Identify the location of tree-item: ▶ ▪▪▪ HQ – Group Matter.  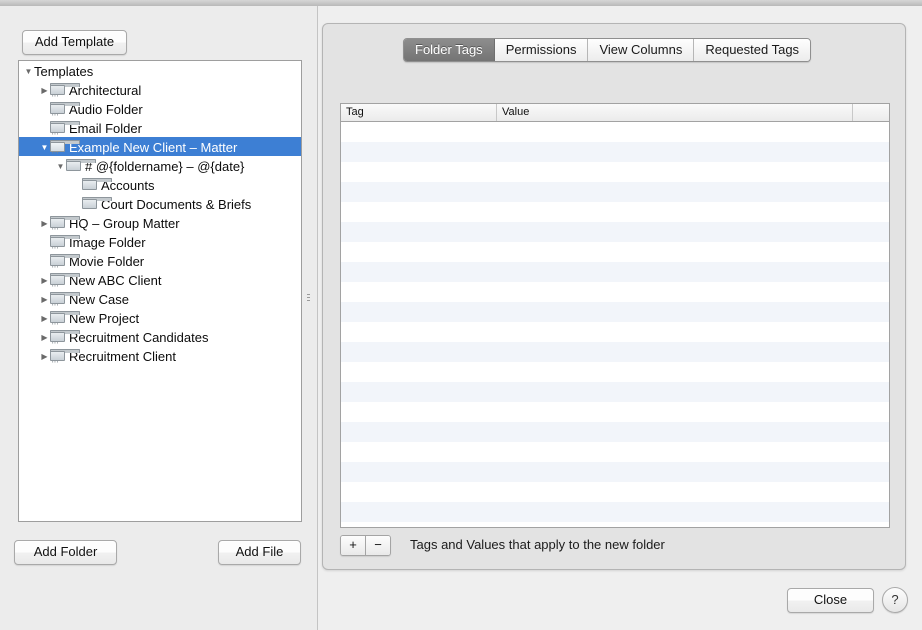
(160, 222).